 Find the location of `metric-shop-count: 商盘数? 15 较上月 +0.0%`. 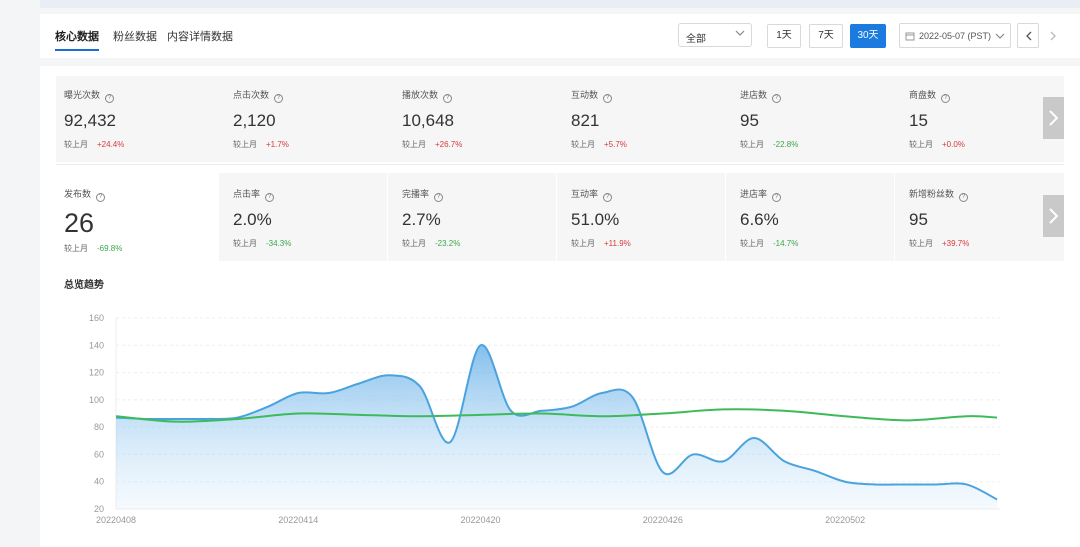

metric-shop-count: 商盘数? 15 较上月 +0.0% is located at coordinates (937, 119).